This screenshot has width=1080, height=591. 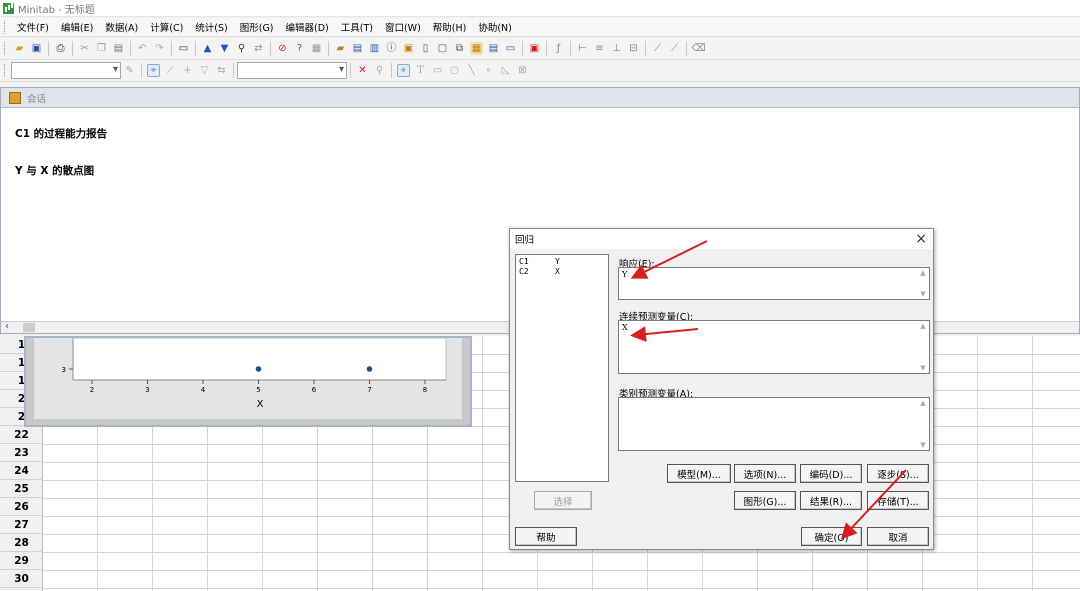 I want to click on session-output-line: Y 与 X 的散点图, so click(x=61, y=170).